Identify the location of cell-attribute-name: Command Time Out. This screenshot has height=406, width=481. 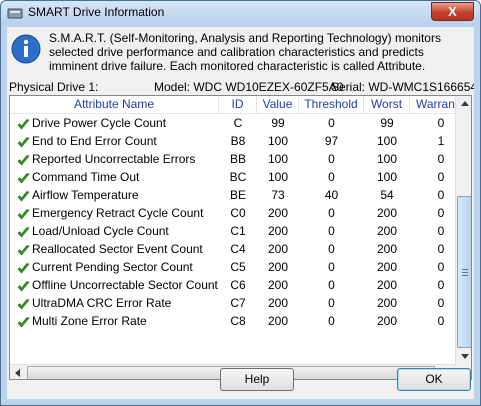
(114, 178).